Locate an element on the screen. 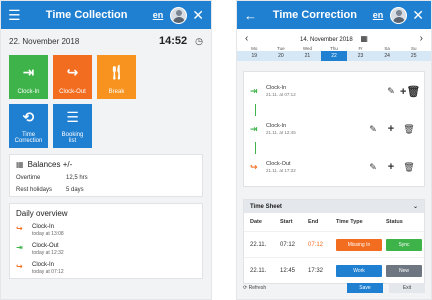  column-header: Start is located at coordinates (286, 222).